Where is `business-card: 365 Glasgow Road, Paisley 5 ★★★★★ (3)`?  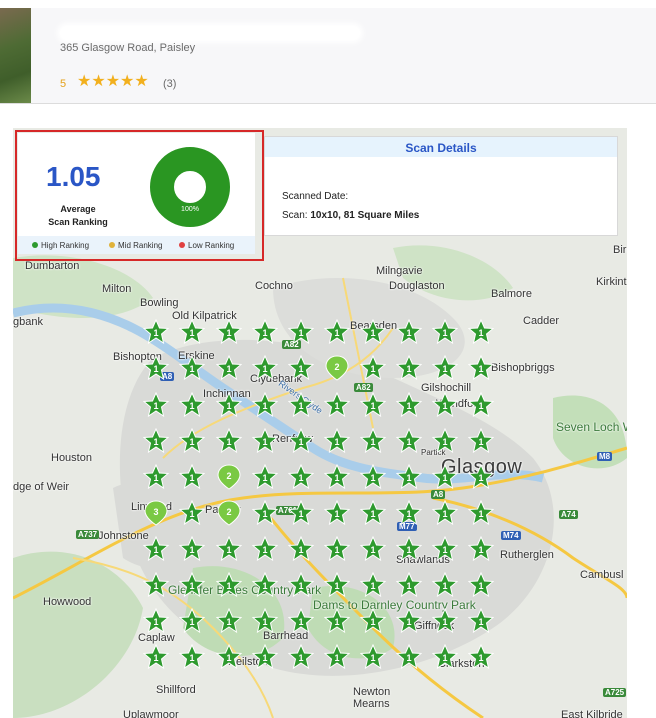
business-card: 365 Glasgow Road, Paisley 5 ★★★★★ (3) is located at coordinates (328, 56).